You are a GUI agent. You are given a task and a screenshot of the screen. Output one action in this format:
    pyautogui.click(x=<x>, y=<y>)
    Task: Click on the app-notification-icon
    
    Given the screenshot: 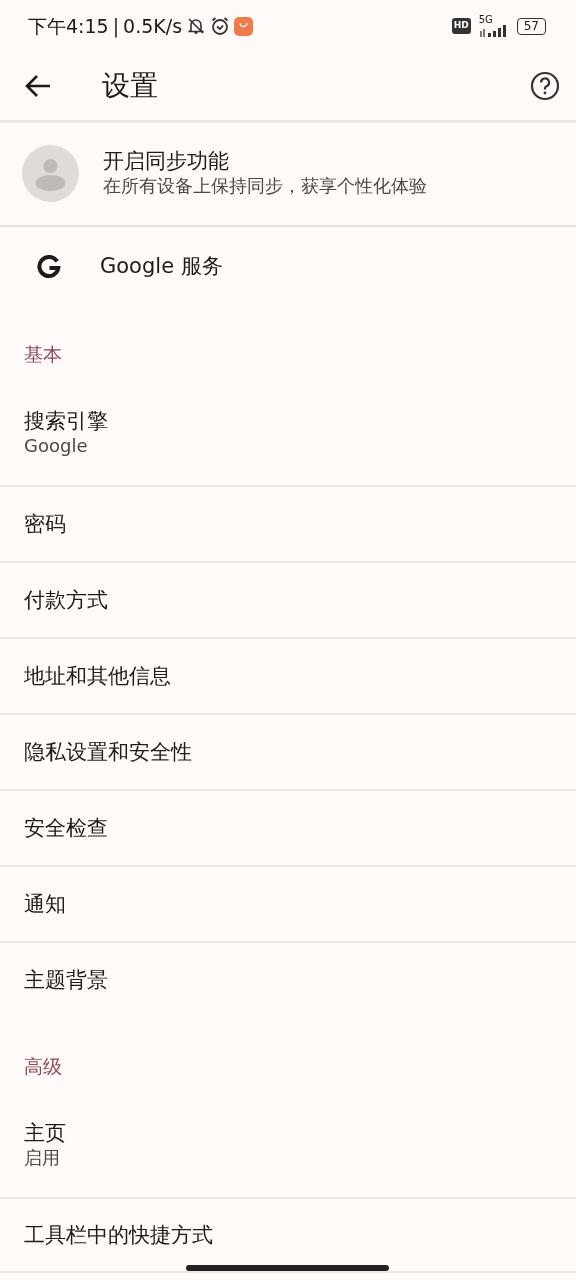 What is the action you would take?
    pyautogui.click(x=244, y=26)
    